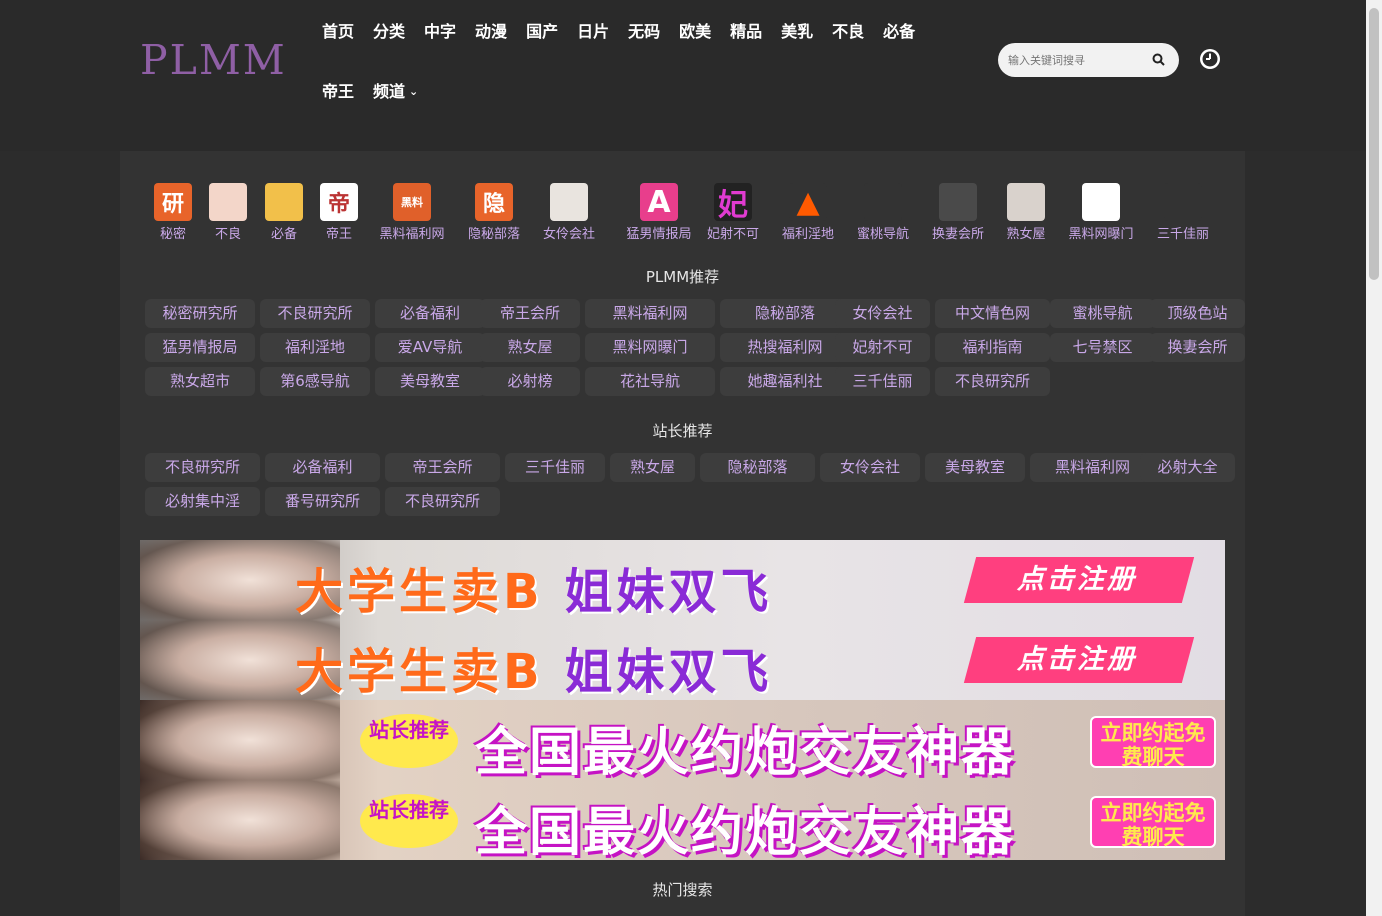 The width and height of the screenshot is (1382, 916). I want to click on tag-link: 番号研究所, so click(322, 501).